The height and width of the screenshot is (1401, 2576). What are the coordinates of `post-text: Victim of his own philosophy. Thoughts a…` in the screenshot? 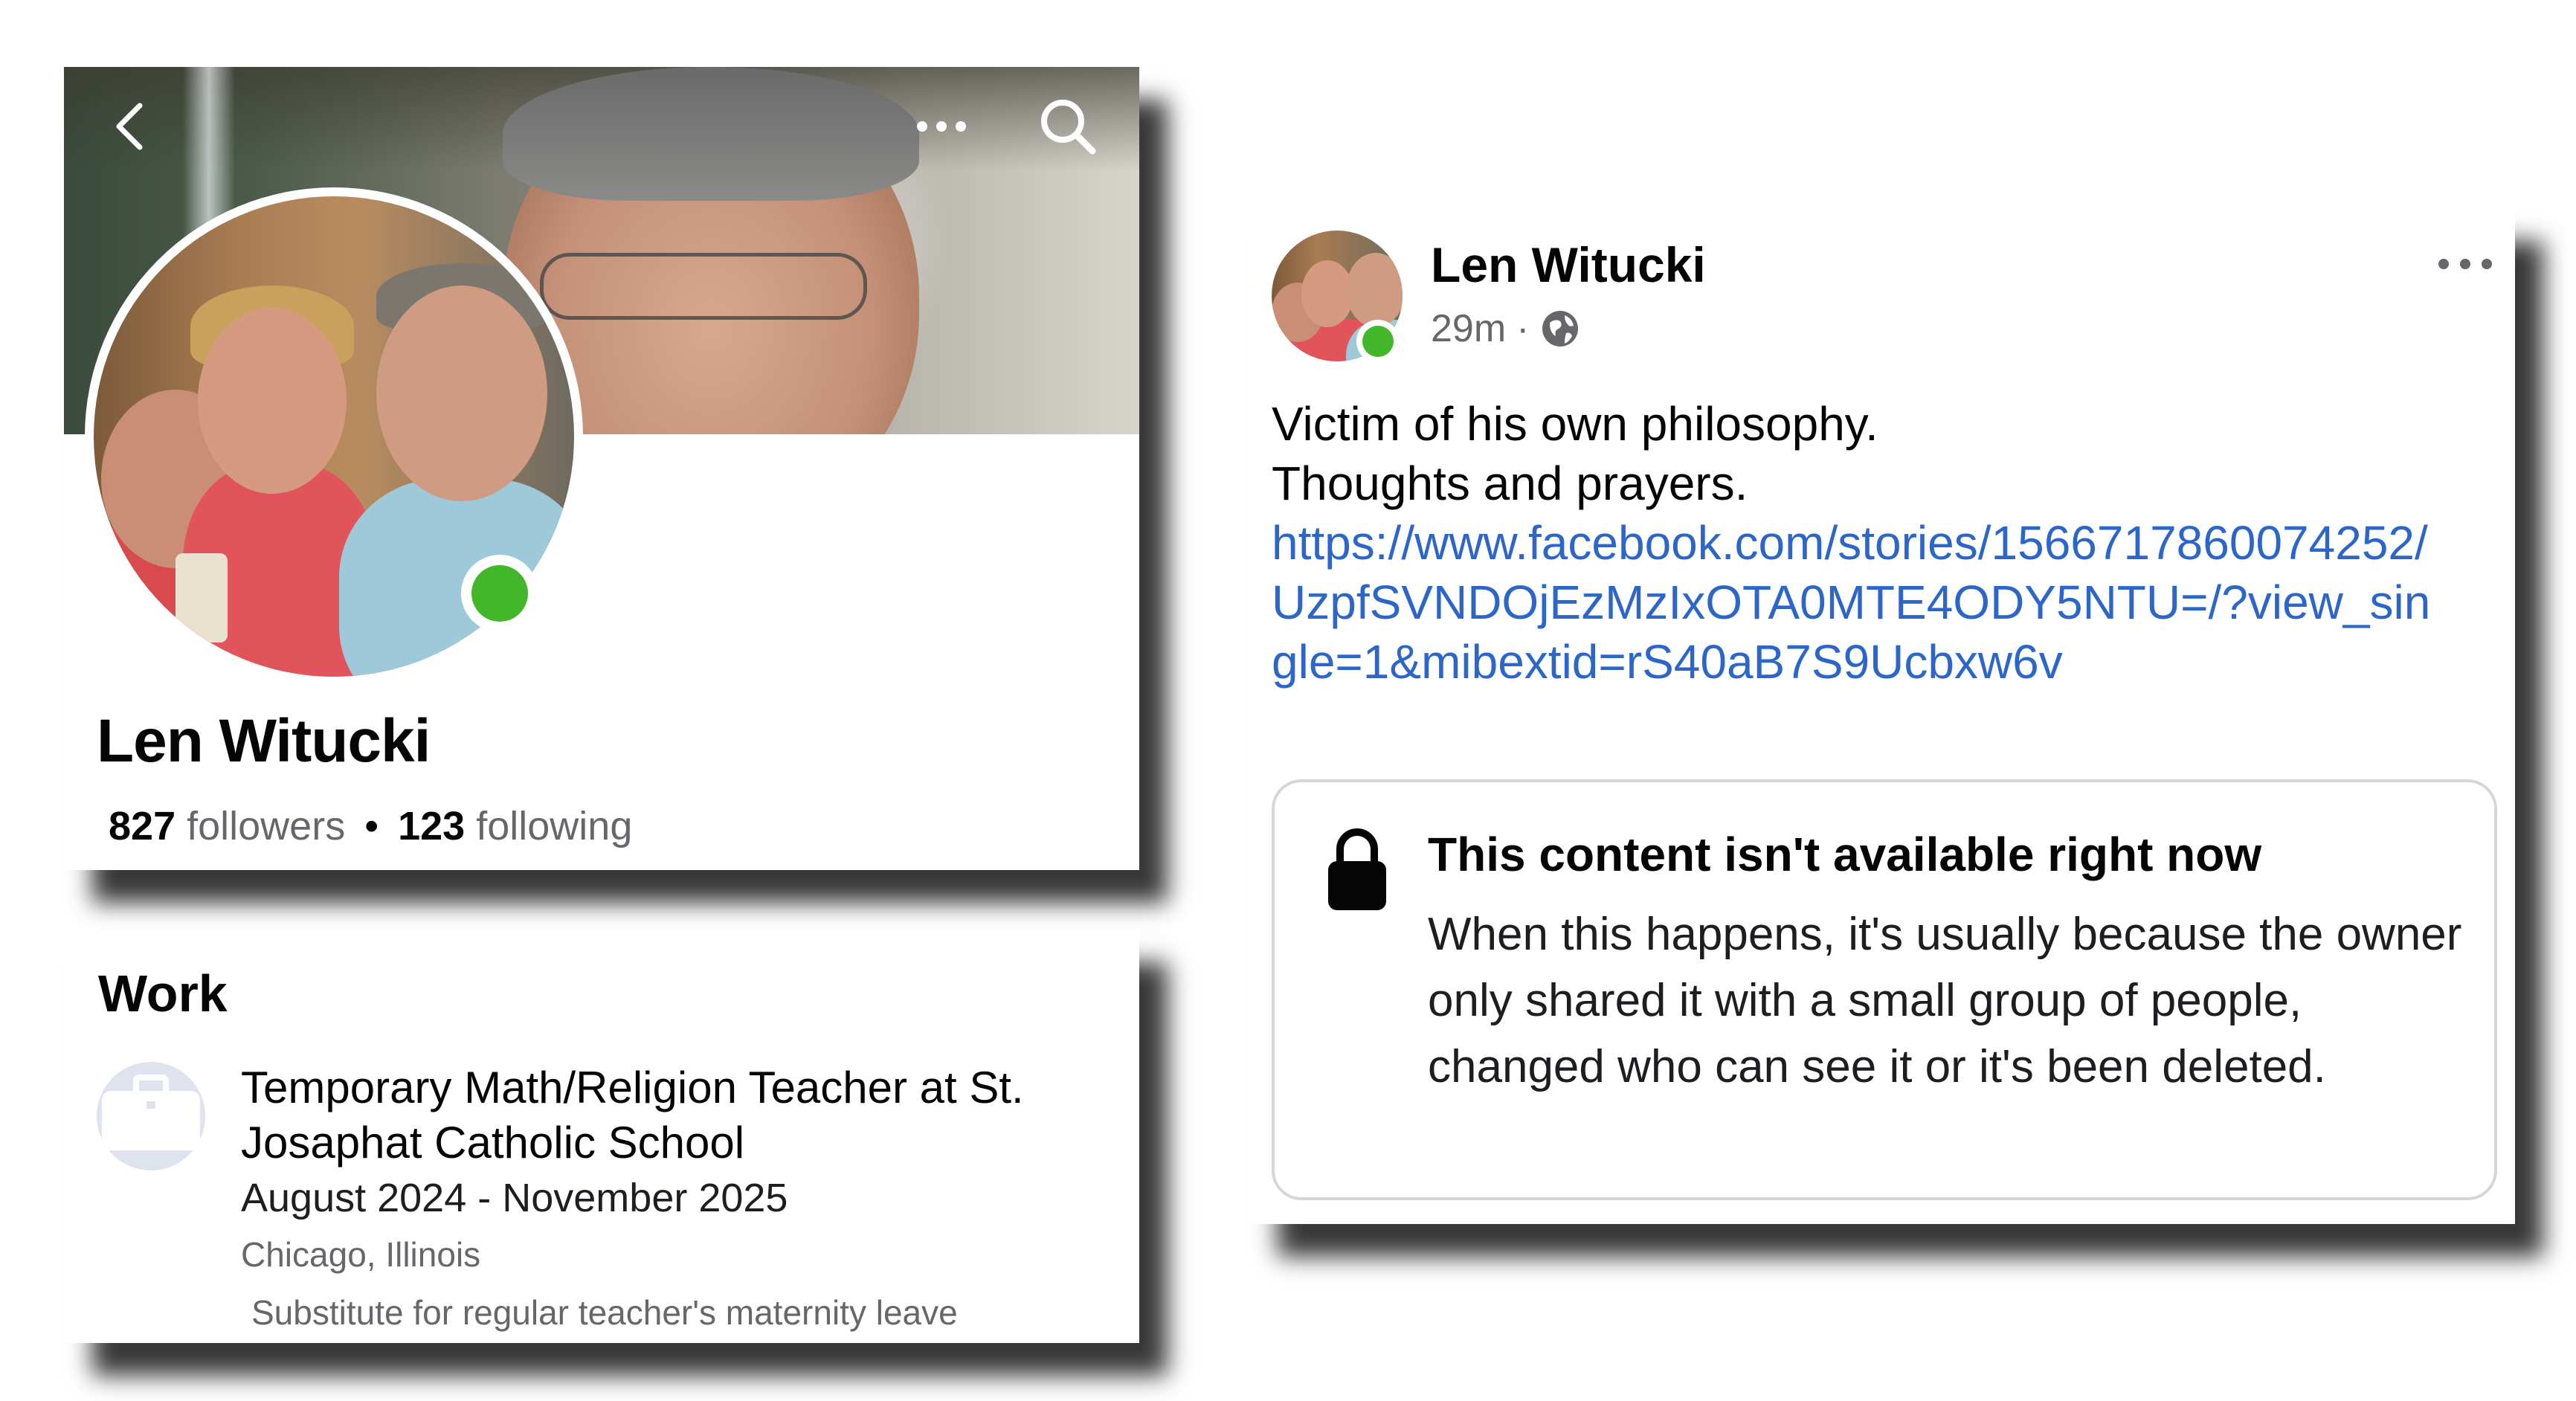 It's located at (1575, 453).